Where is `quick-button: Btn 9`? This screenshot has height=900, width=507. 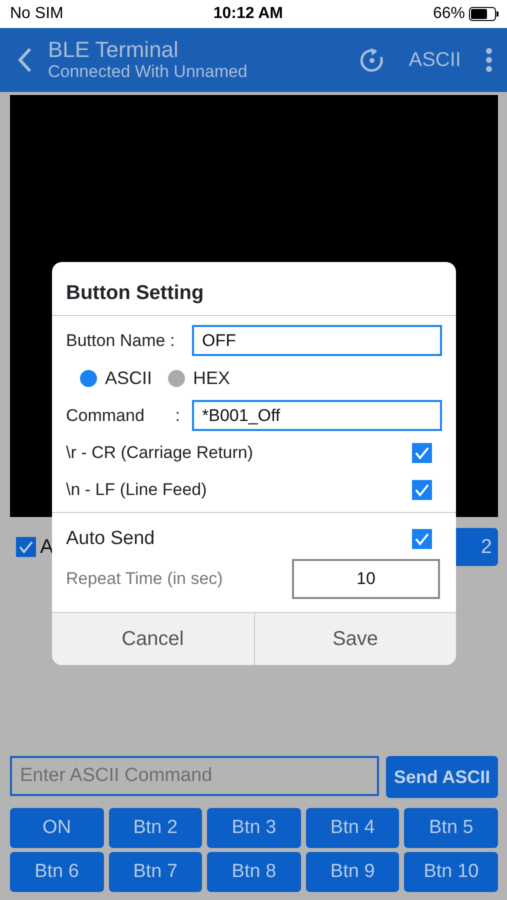 quick-button: Btn 9 is located at coordinates (353, 872).